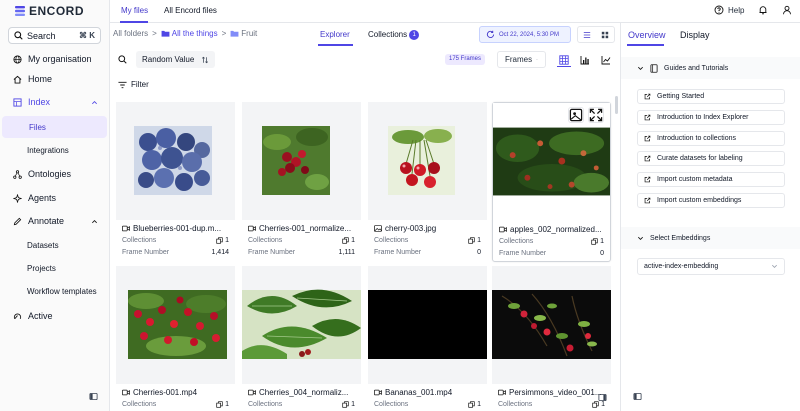 The width and height of the screenshot is (800, 411). Describe the element at coordinates (711, 96) in the screenshot. I see `guide-link-getting-started: Getting Started` at that location.